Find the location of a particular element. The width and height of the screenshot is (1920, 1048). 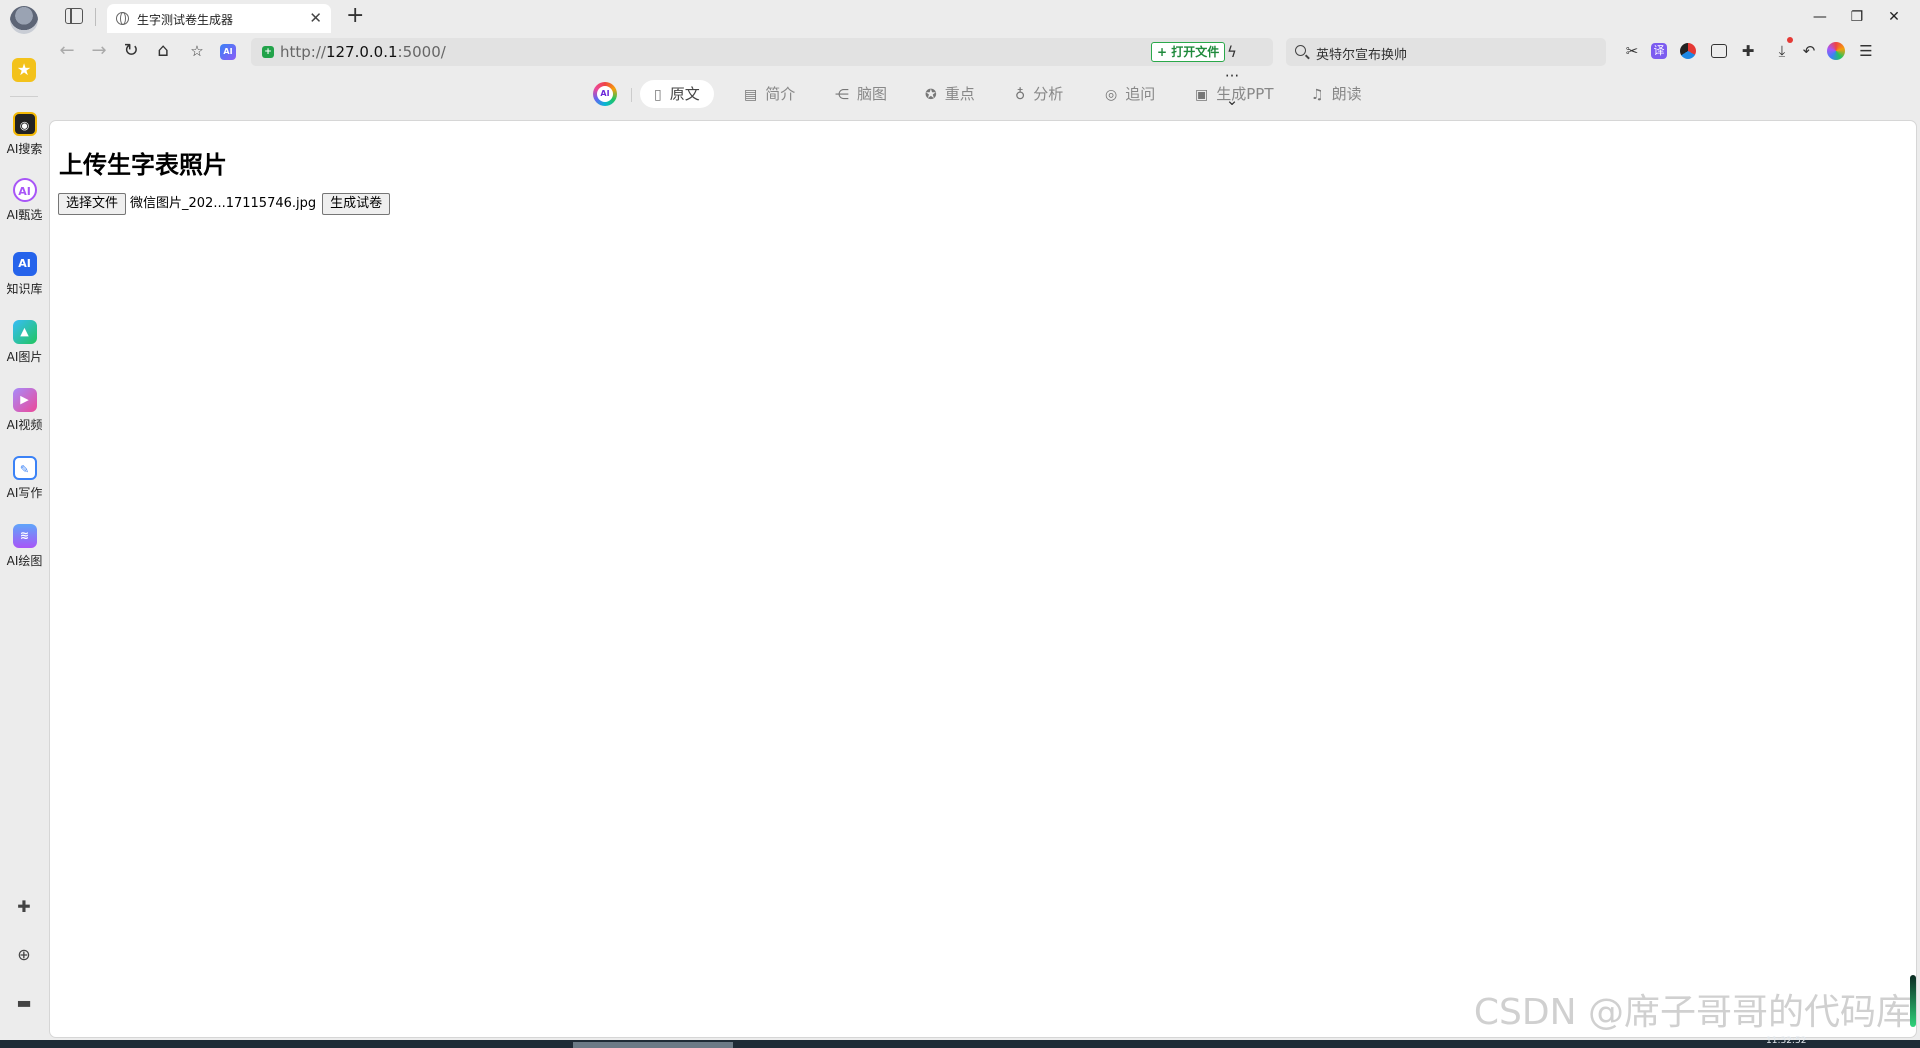

address-bar: + http://127.0.0.1:5000/ + 打开文件 ϟ ··· ⌄ is located at coordinates (762, 73).